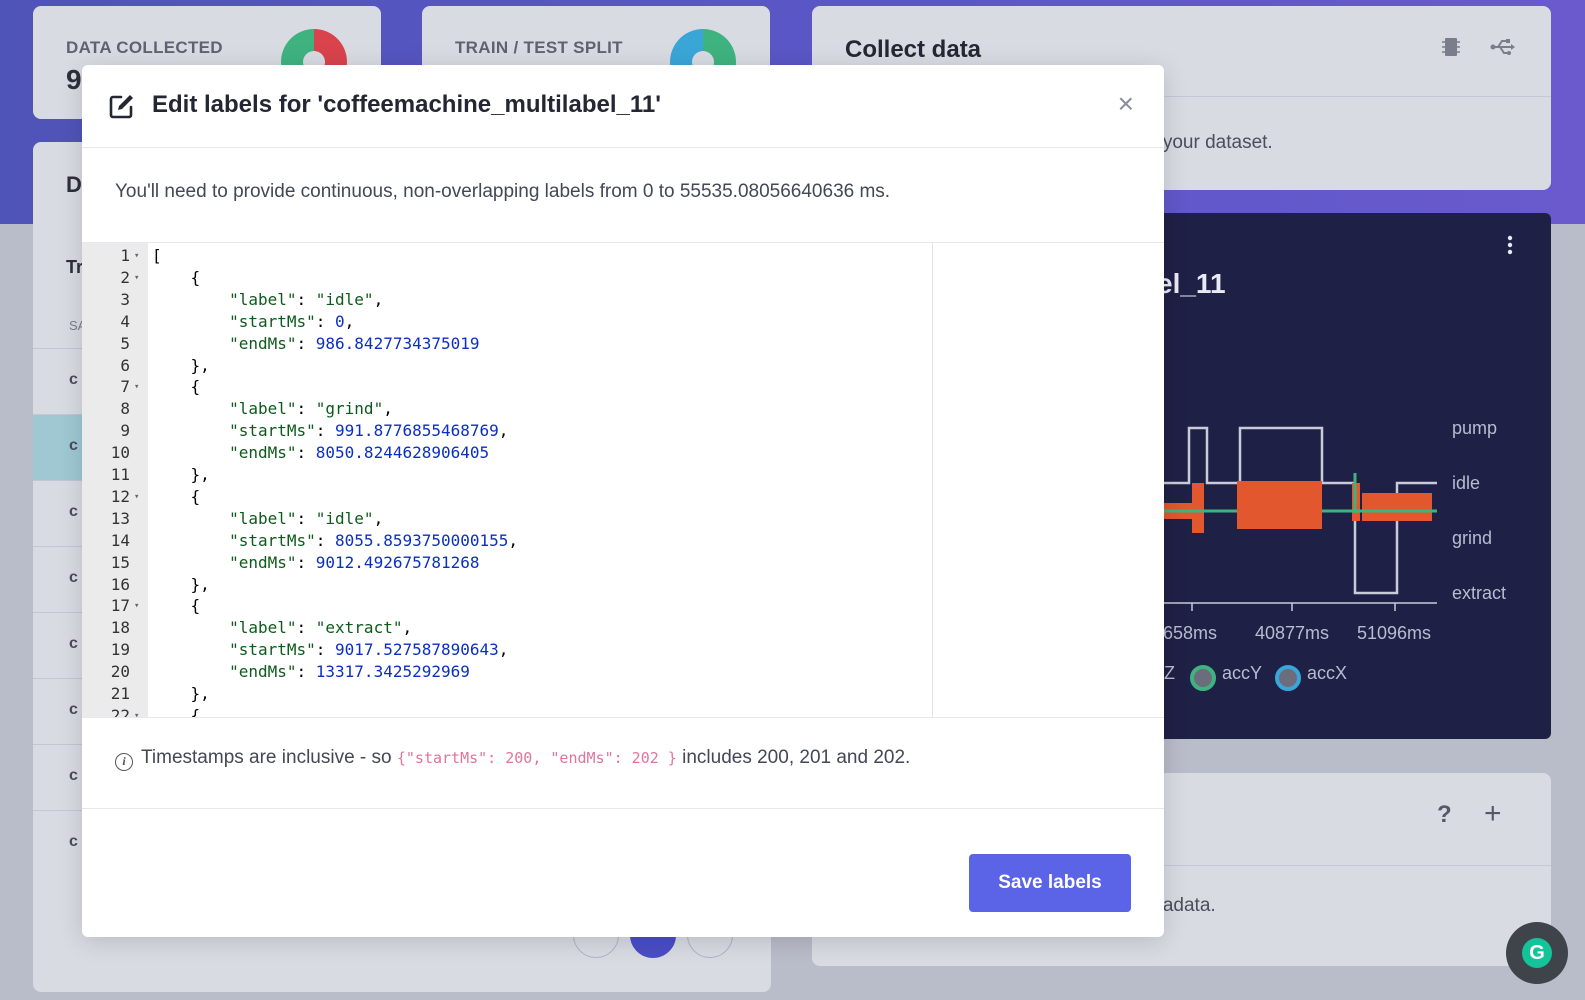 This screenshot has height=1000, width=1585. I want to click on code-line: 19 "startMs": 9017.527587890643,, so click(623, 650).